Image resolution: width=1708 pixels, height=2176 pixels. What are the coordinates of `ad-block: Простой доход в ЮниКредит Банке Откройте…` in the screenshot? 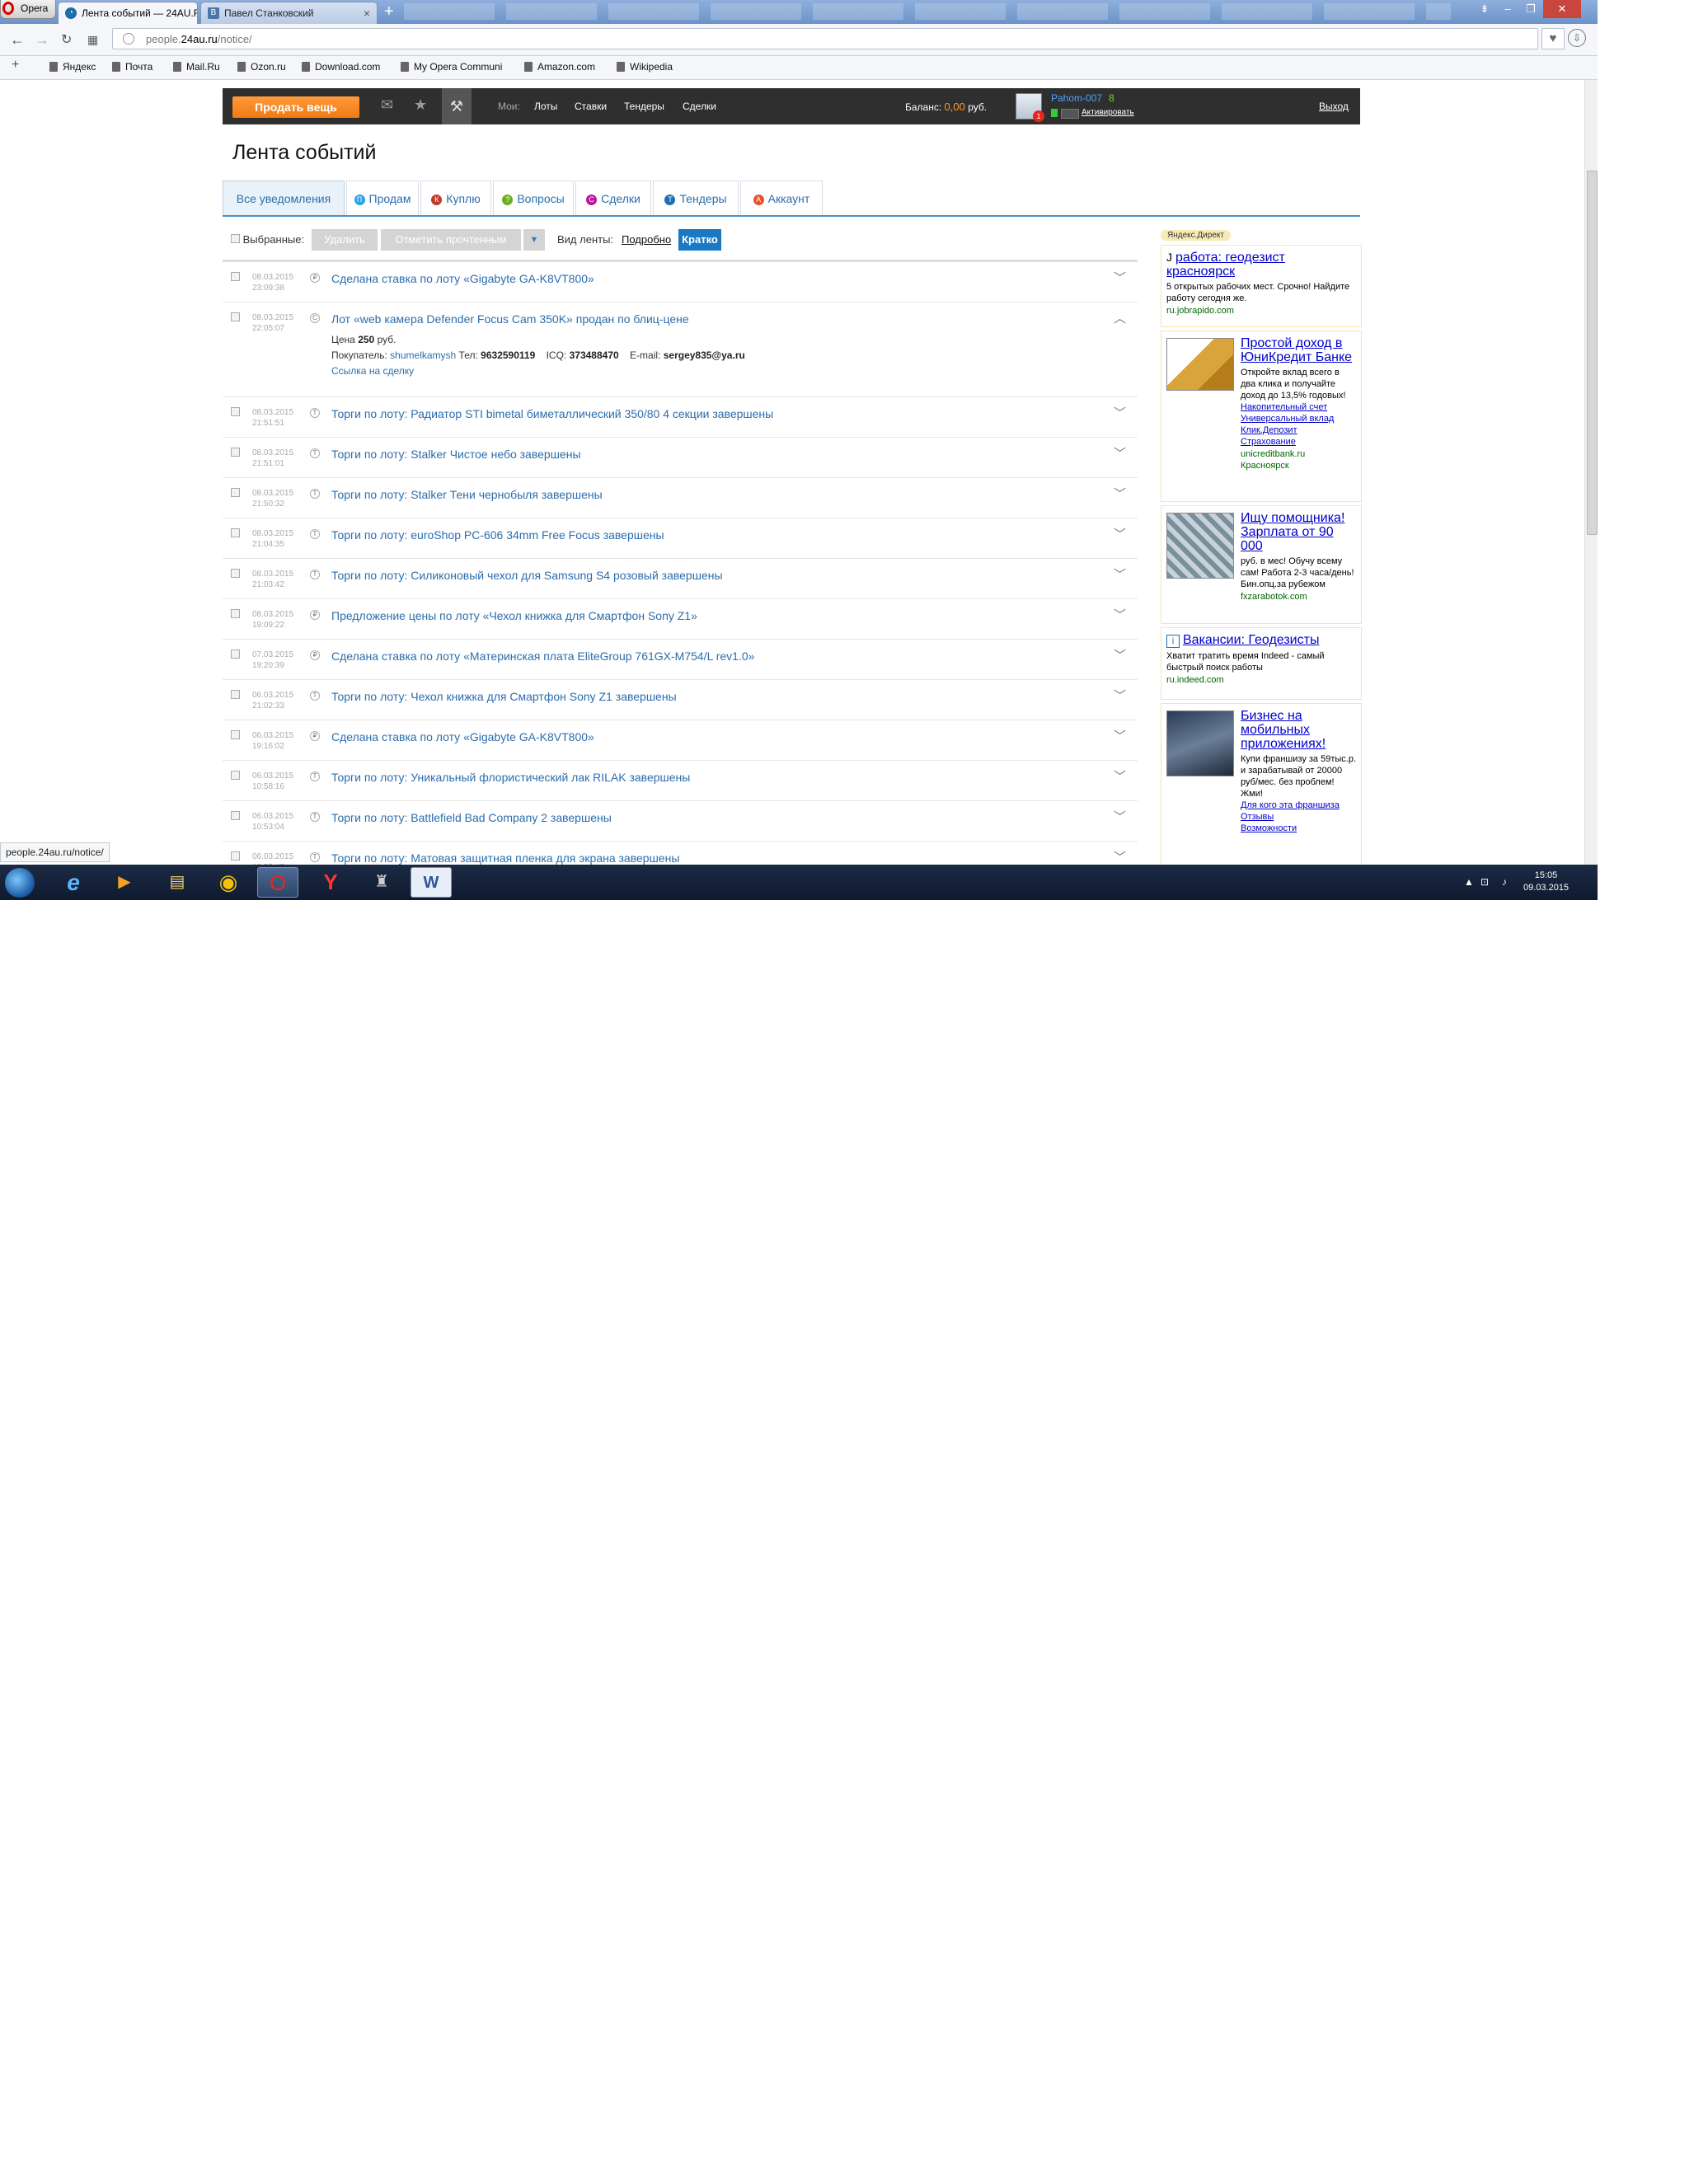 It's located at (1261, 416).